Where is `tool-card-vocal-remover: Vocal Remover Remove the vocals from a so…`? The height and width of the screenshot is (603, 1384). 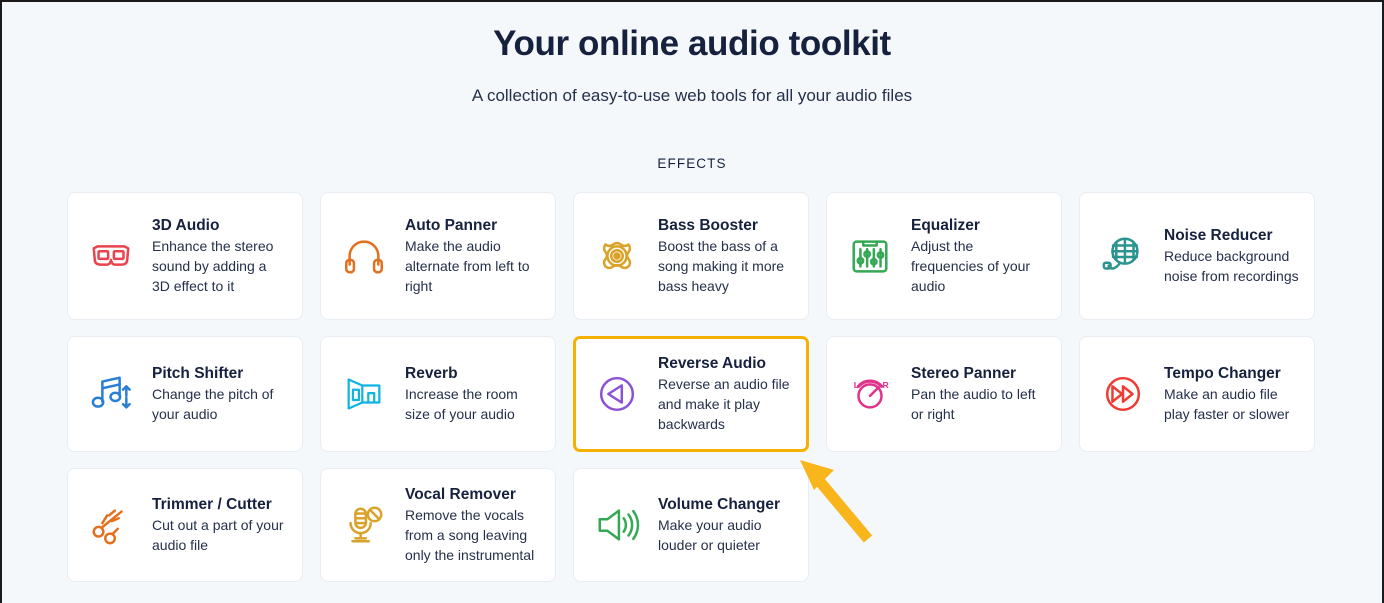 tool-card-vocal-remover: Vocal Remover Remove the vocals from a so… is located at coordinates (438, 525).